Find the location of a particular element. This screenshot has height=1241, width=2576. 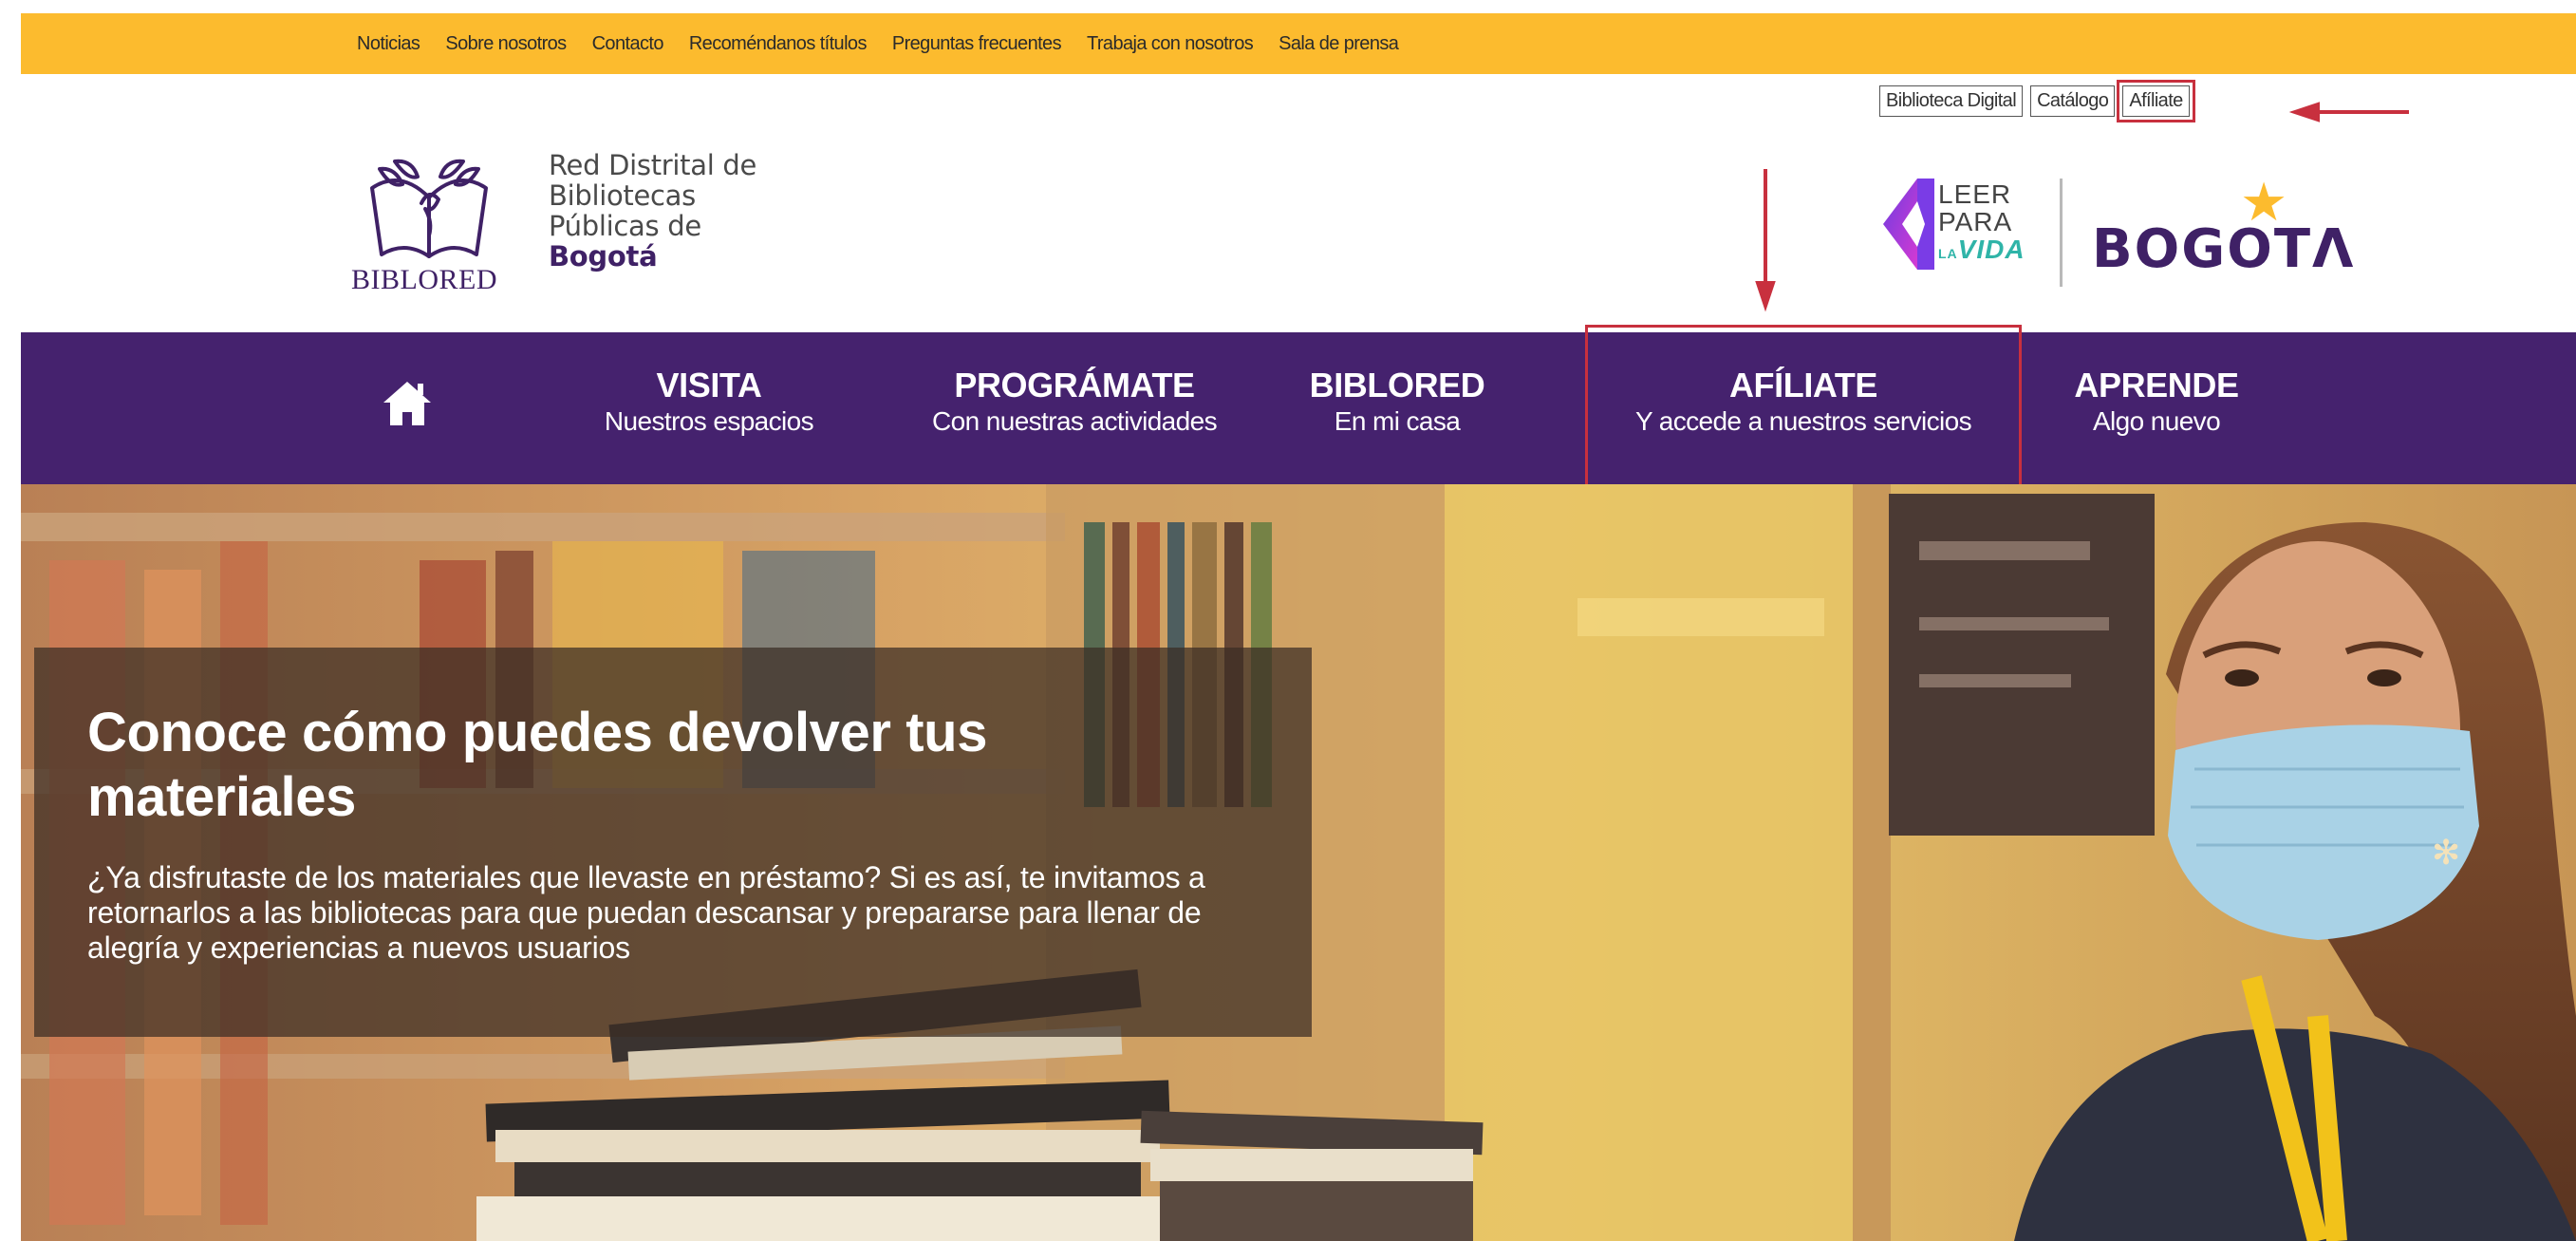

leer-para-vida-text: LEER PARA LAVIDA is located at coordinates (1981, 224).